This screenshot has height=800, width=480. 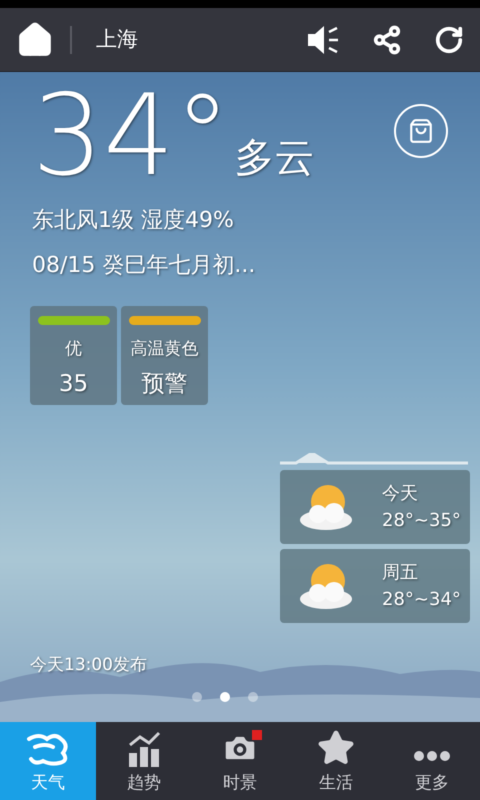 What do you see at coordinates (421, 493) in the screenshot?
I see `forecast-day: 今天` at bounding box center [421, 493].